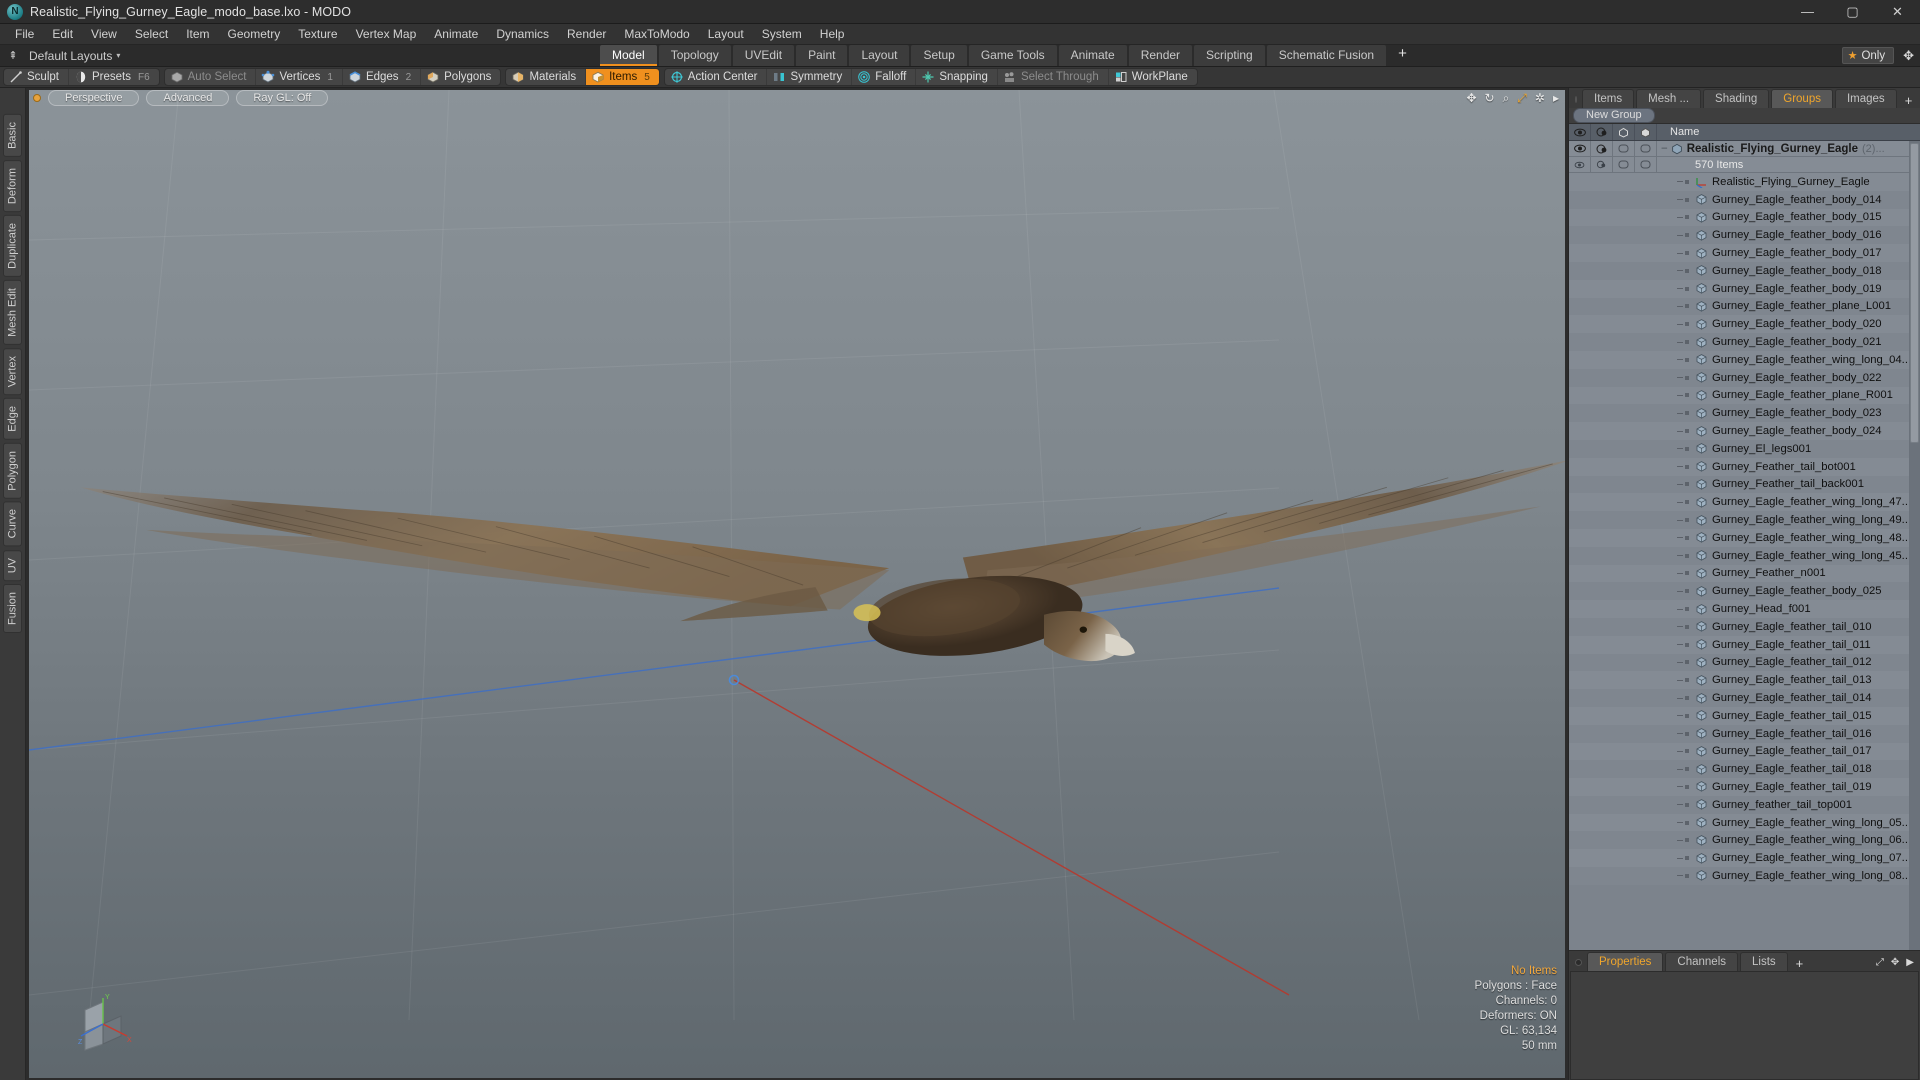  I want to click on group-eye-icon, so click(1580, 148).